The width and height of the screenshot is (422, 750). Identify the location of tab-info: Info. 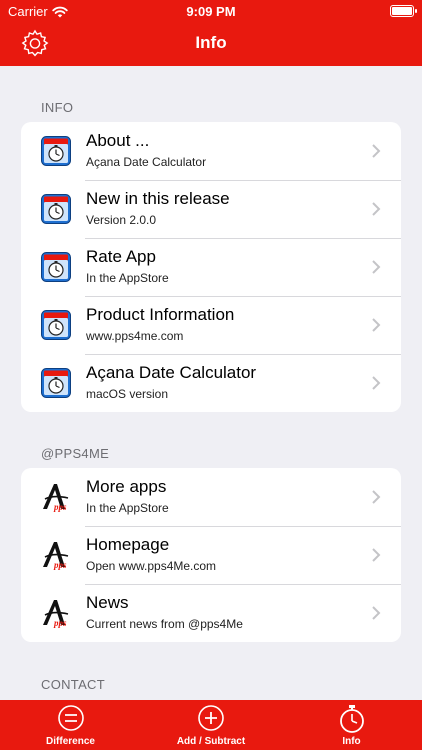
(351, 725).